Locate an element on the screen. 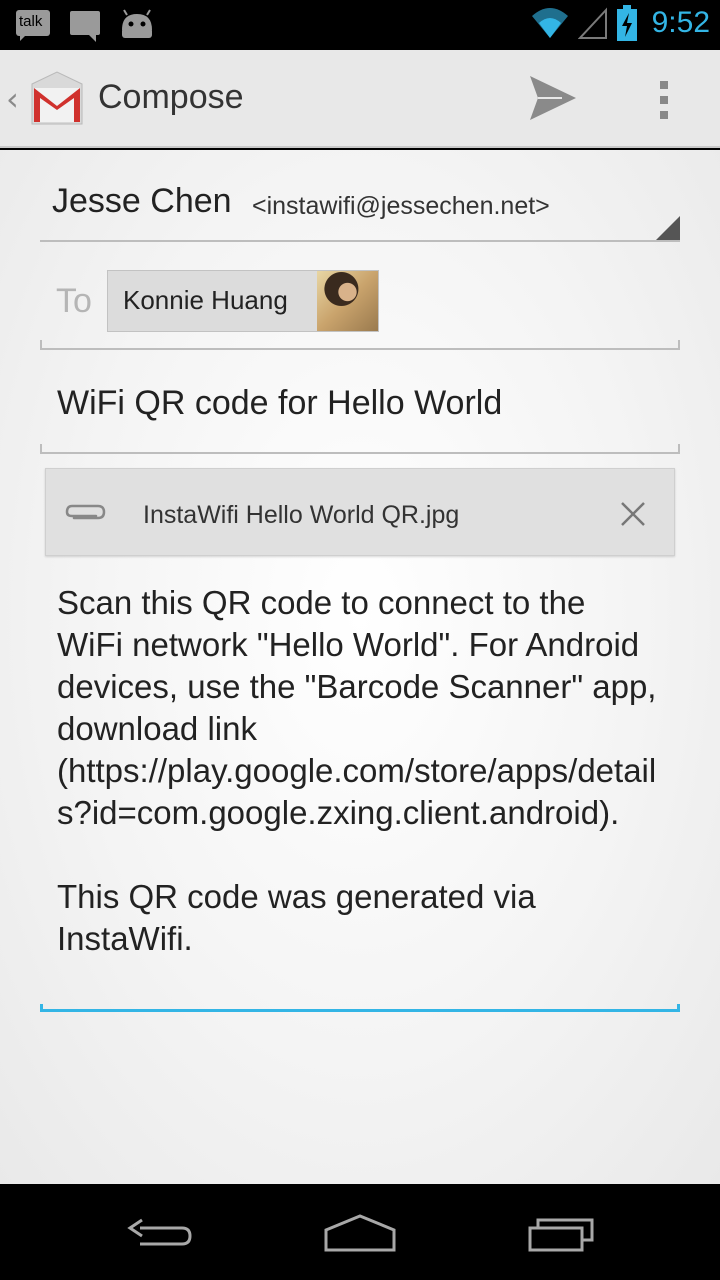 The height and width of the screenshot is (1280, 720). overflow-menu-icon is located at coordinates (664, 100).